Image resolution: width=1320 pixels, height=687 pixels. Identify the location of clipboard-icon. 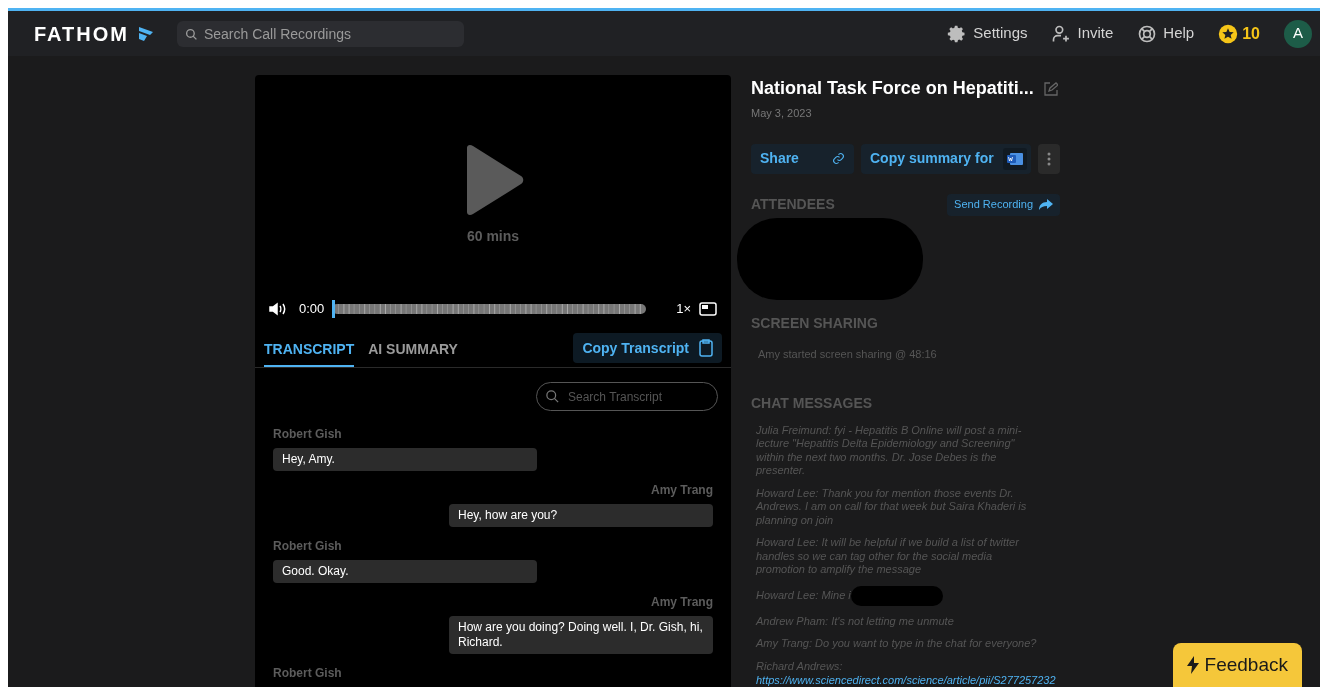
(706, 348).